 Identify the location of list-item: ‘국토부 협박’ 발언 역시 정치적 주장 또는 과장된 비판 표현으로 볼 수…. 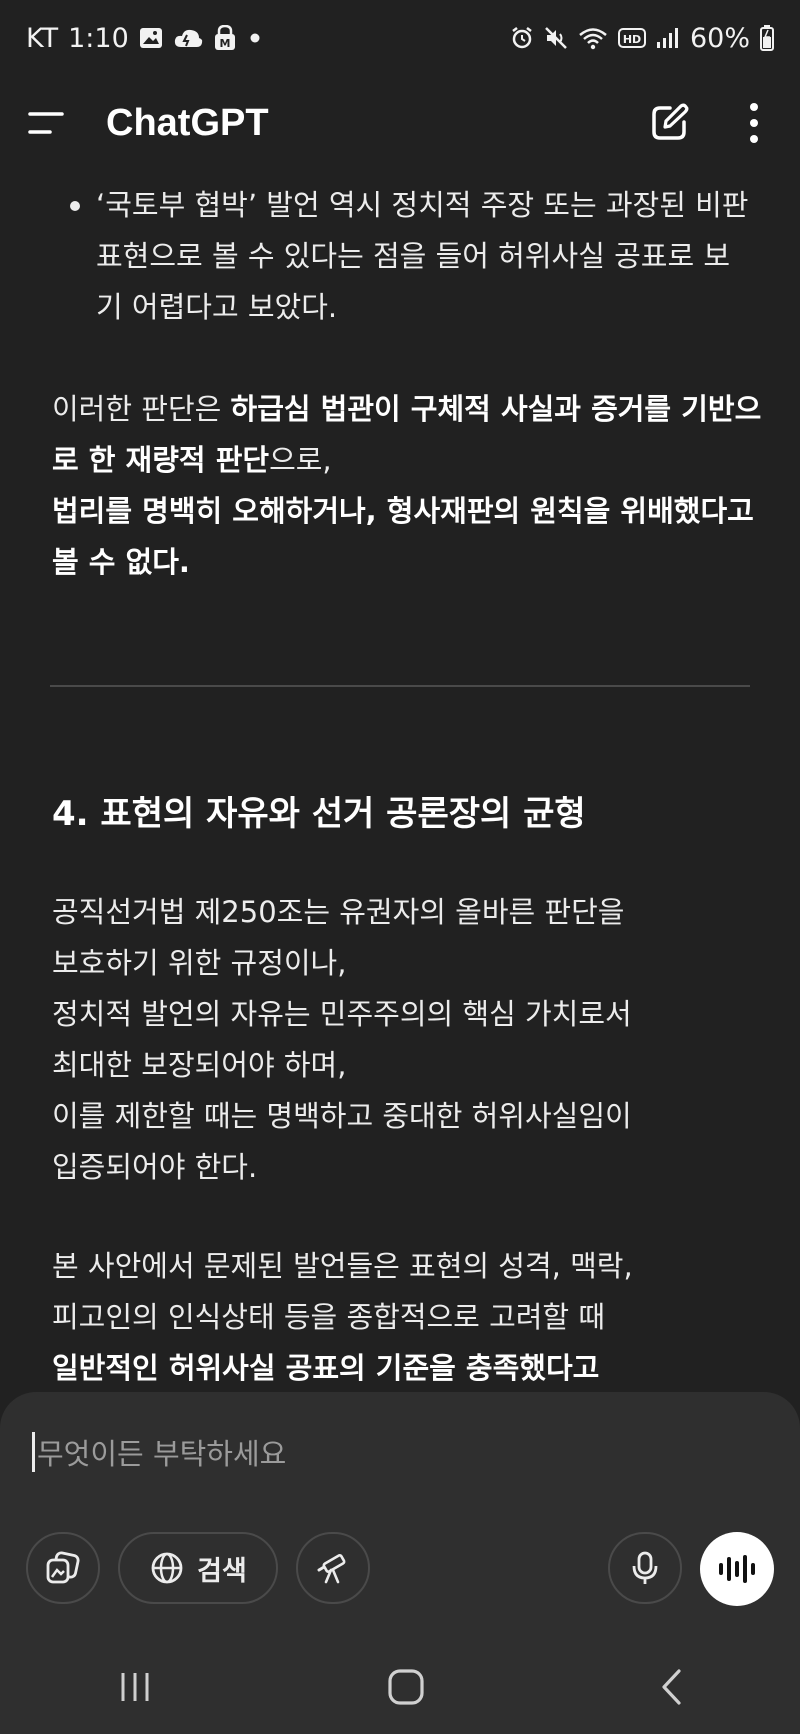
(402, 256).